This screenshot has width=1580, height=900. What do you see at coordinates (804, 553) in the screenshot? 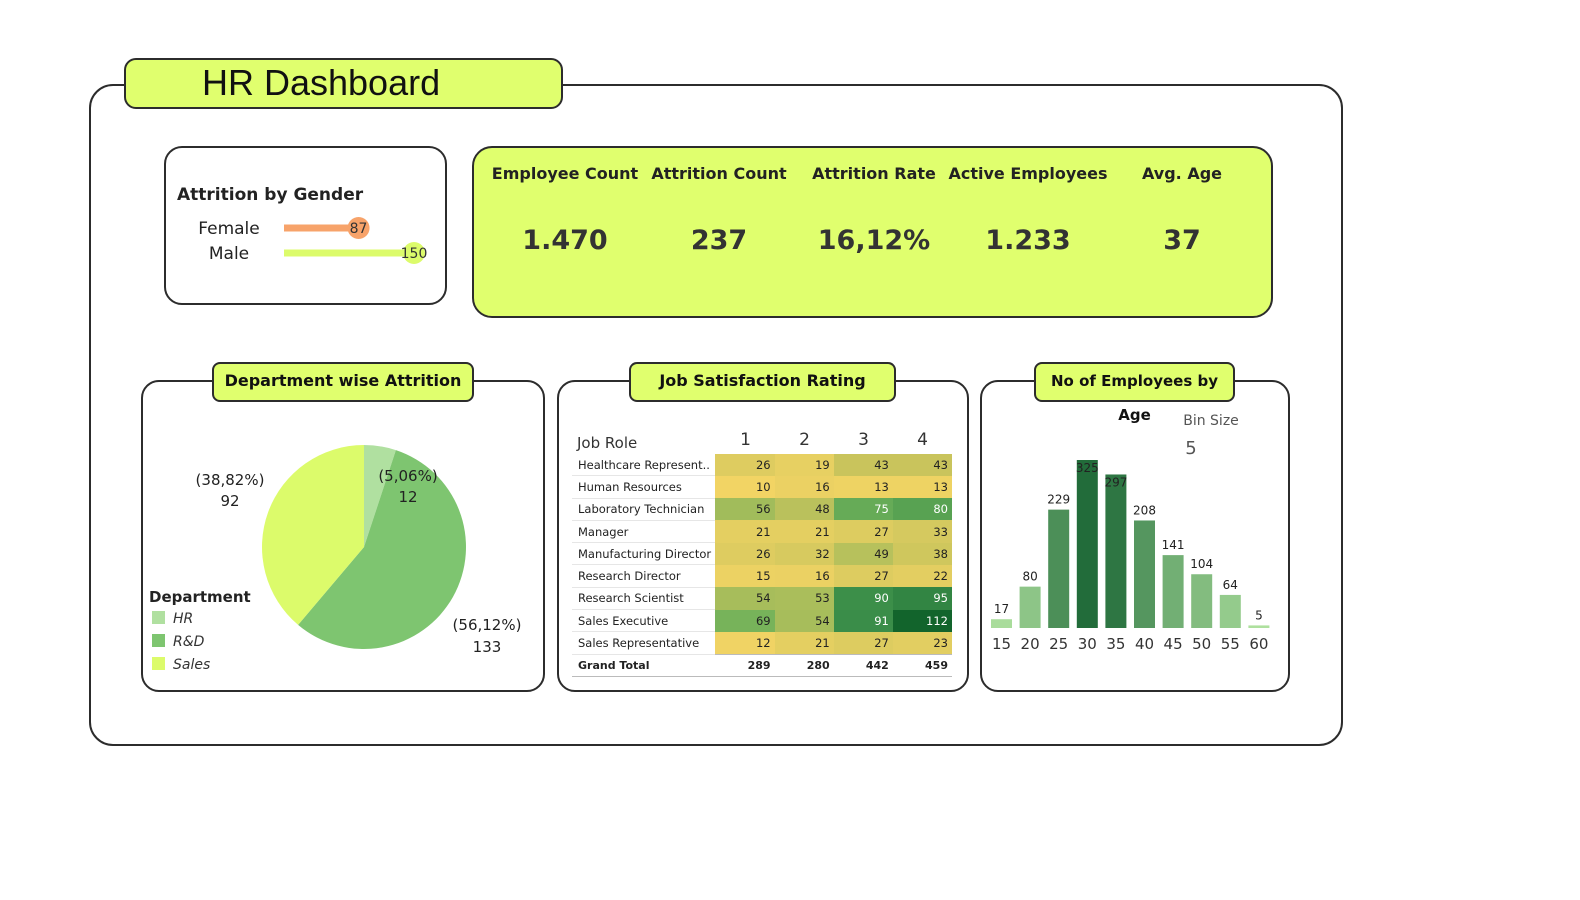
I see `heatmap-cell: 32` at bounding box center [804, 553].